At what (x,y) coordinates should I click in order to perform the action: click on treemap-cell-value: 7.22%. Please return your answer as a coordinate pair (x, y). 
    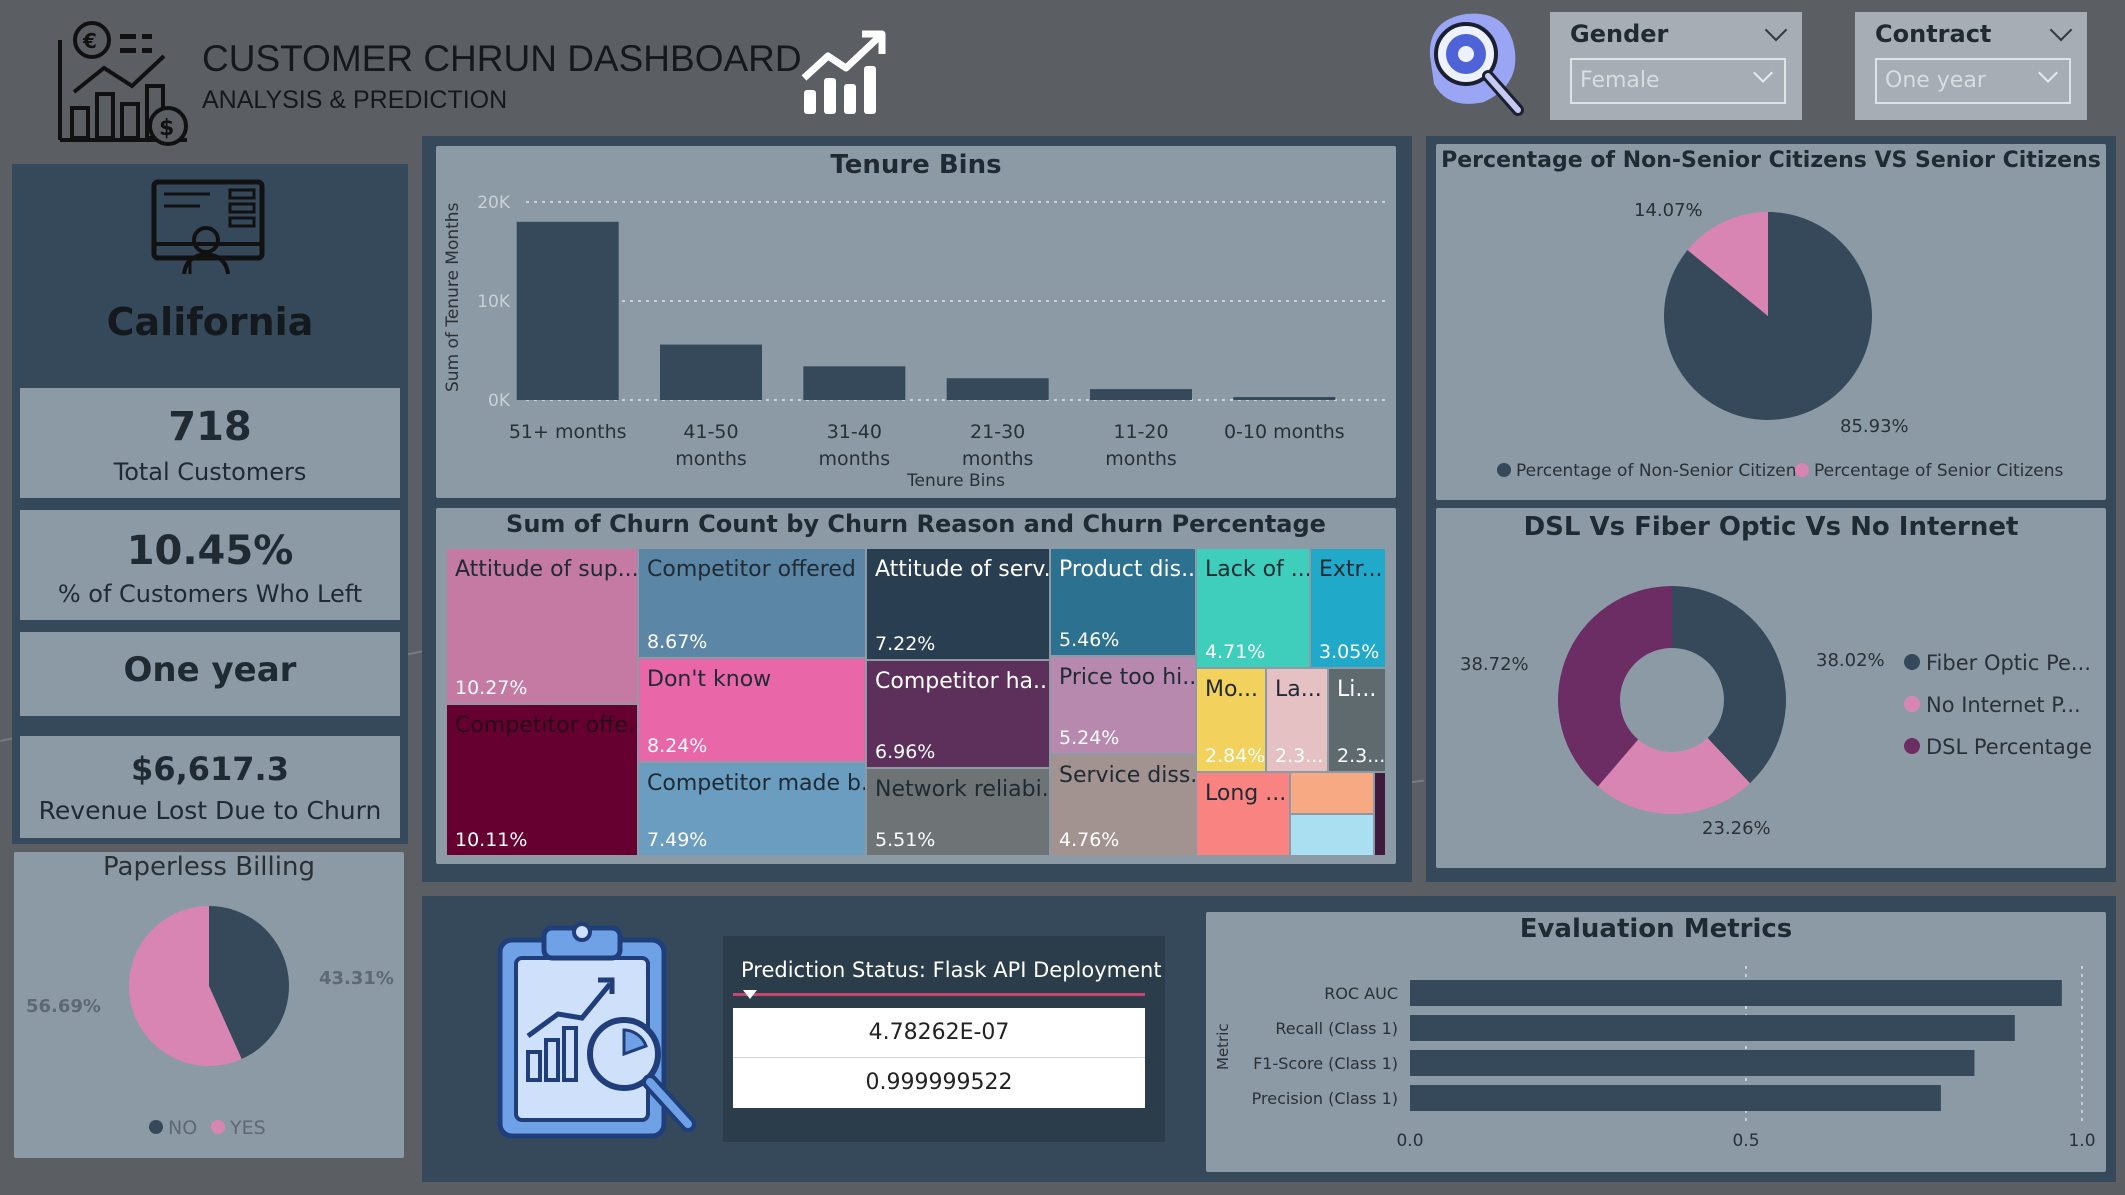
    Looking at the image, I should click on (905, 644).